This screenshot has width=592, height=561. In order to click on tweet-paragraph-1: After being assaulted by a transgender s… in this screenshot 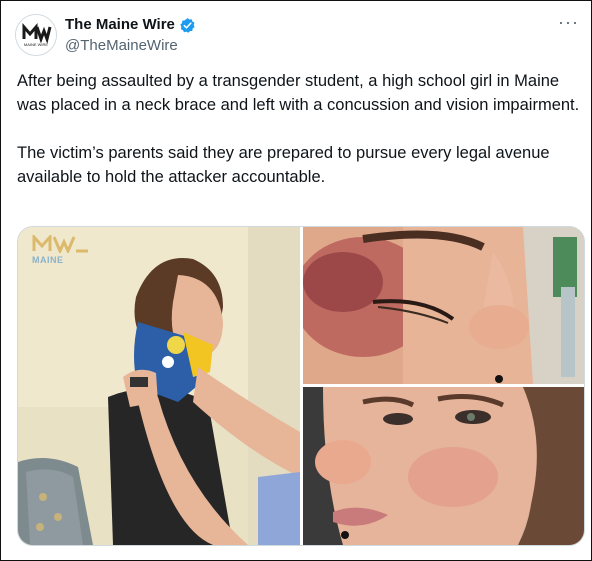, I will do `click(298, 93)`.